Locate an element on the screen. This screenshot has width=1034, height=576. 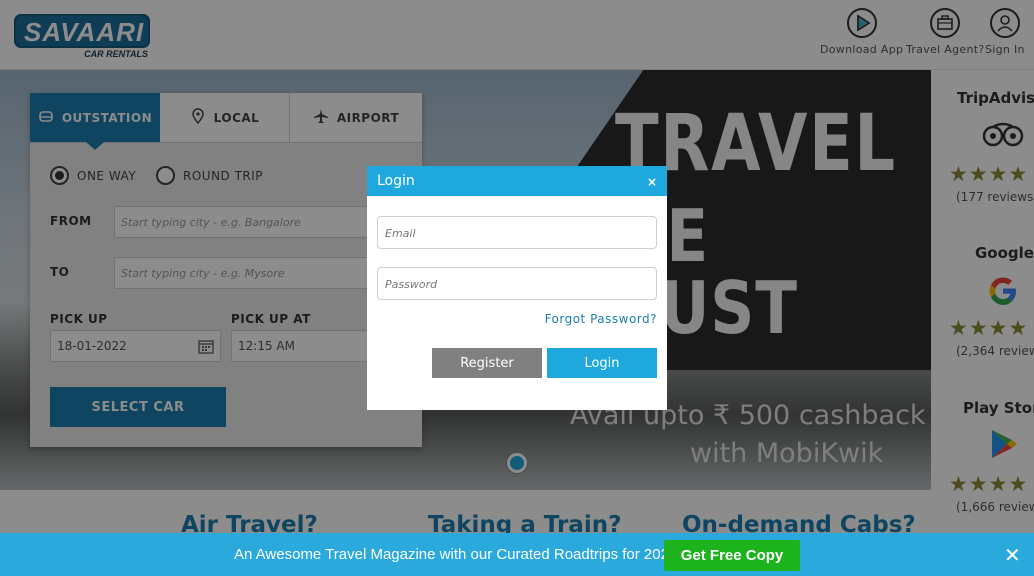
email-field: Email is located at coordinates (517, 232).